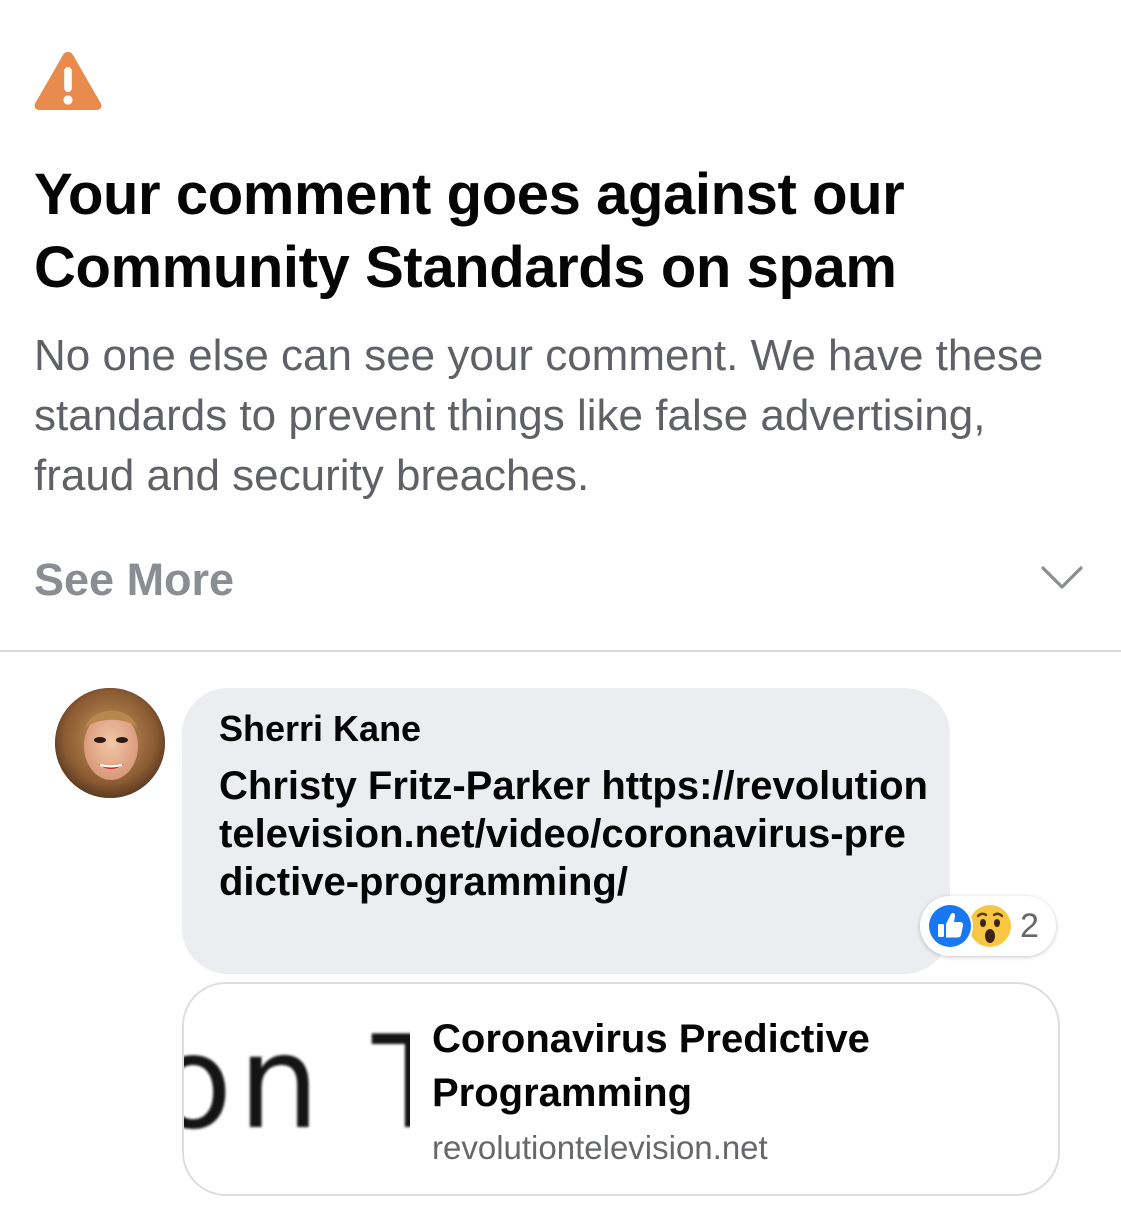  Describe the element at coordinates (560, 651) in the screenshot. I see `section-divider` at that location.